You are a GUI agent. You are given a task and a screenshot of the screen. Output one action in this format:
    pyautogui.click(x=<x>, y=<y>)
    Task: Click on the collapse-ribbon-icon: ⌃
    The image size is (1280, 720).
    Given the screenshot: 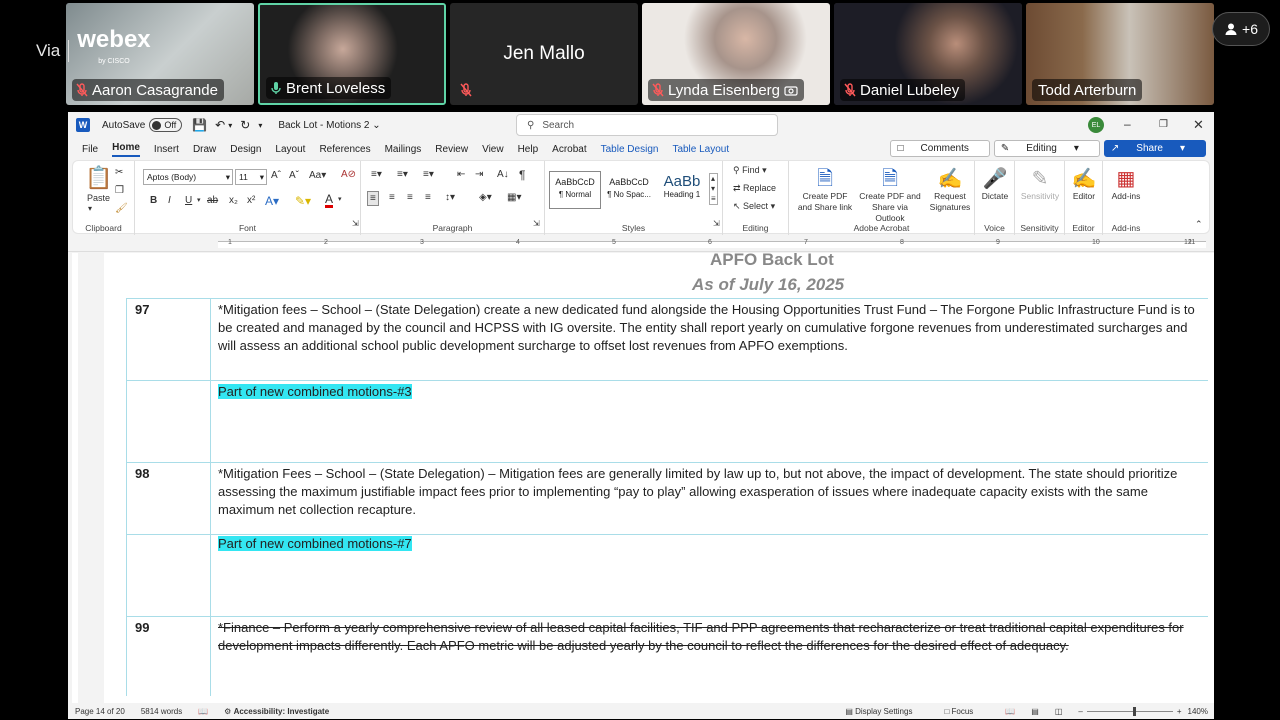 What is the action you would take?
    pyautogui.click(x=1199, y=224)
    